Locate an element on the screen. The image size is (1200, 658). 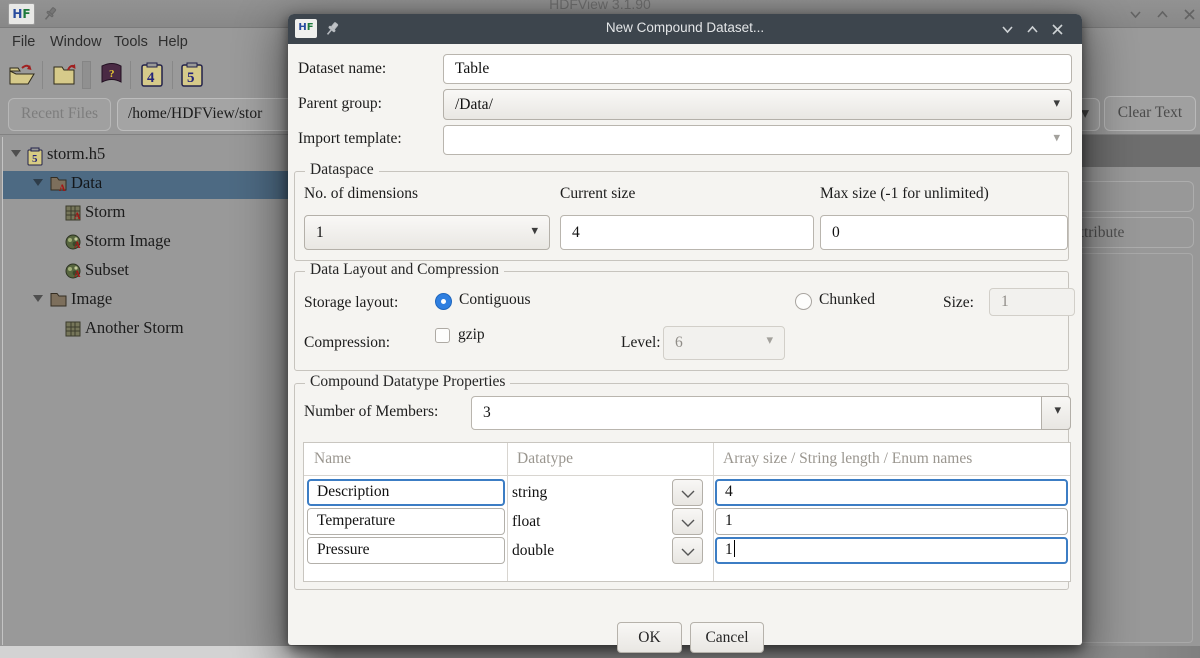
menu-file: File is located at coordinates (23, 42).